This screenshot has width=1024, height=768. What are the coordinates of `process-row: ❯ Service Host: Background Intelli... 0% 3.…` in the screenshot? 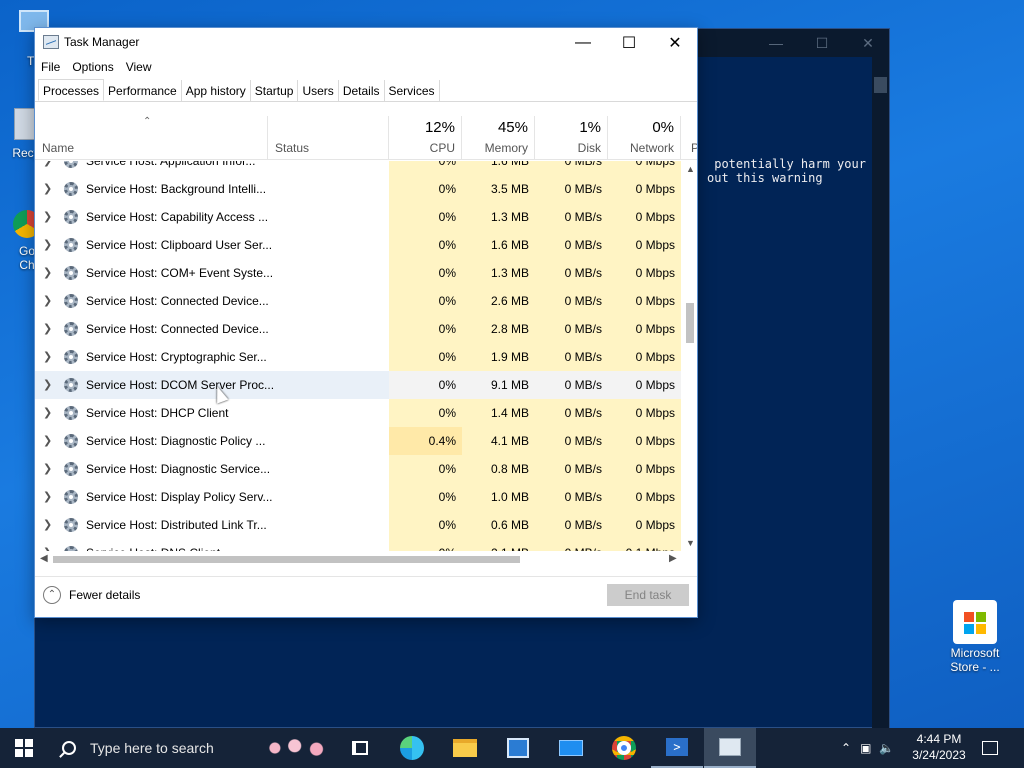 It's located at (358, 189).